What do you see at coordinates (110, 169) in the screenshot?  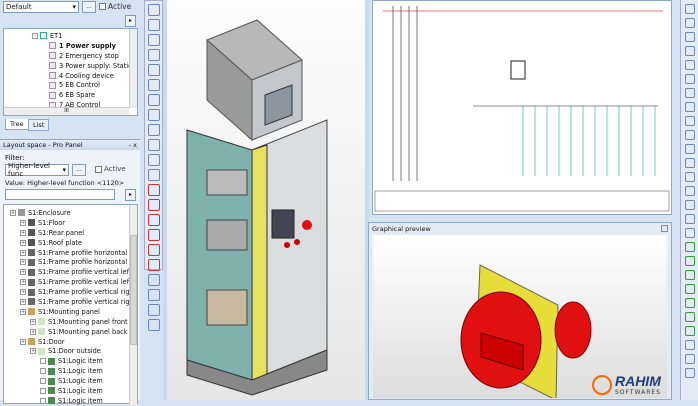 I see `layout-active-checkbox: Active` at bounding box center [110, 169].